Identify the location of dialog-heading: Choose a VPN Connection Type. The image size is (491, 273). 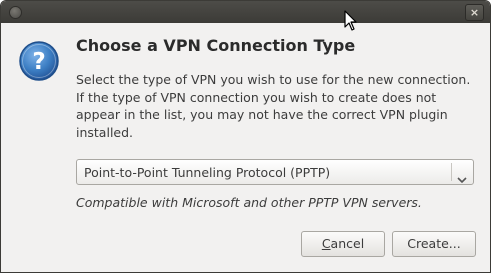
(216, 45).